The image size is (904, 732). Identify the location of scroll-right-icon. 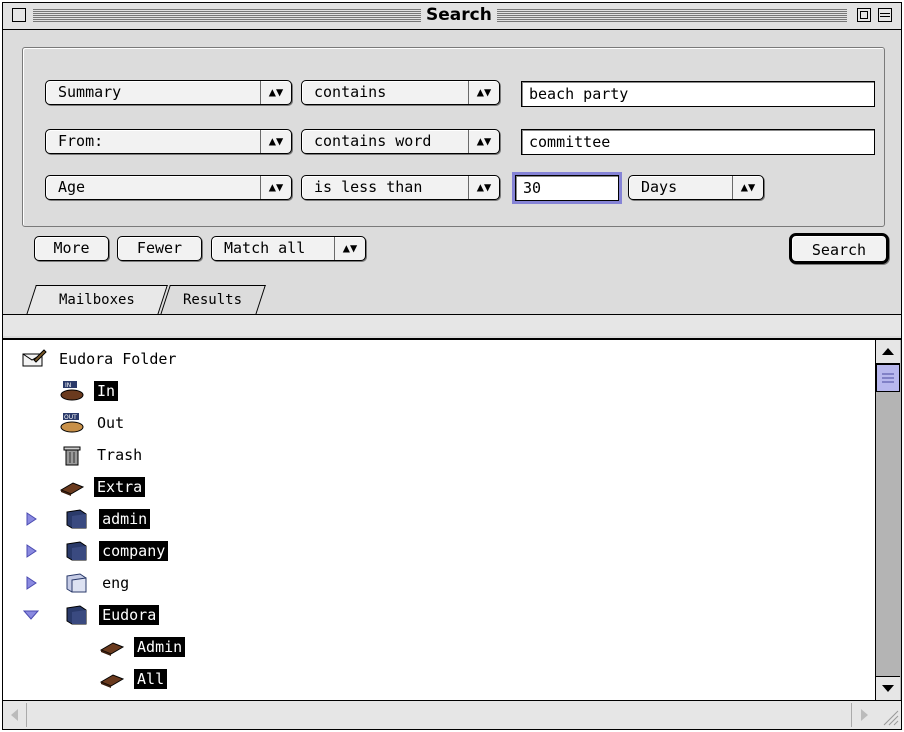
(863, 715).